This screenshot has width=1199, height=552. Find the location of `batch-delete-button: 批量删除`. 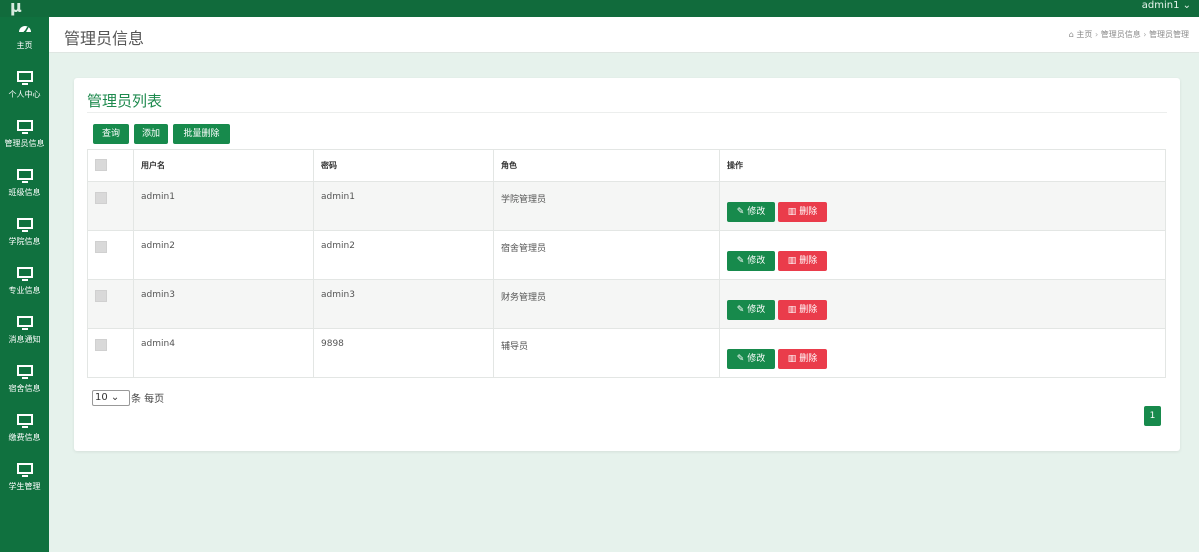

batch-delete-button: 批量删除 is located at coordinates (201, 134).